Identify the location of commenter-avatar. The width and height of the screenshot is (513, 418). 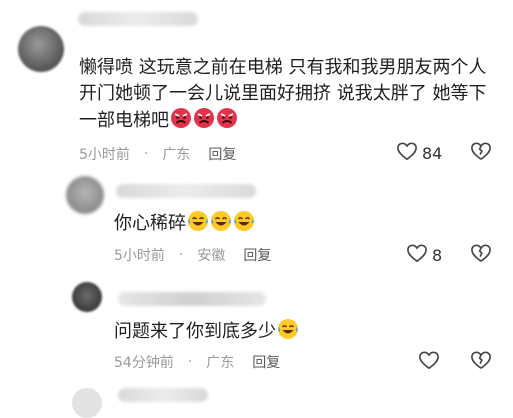
(41, 49).